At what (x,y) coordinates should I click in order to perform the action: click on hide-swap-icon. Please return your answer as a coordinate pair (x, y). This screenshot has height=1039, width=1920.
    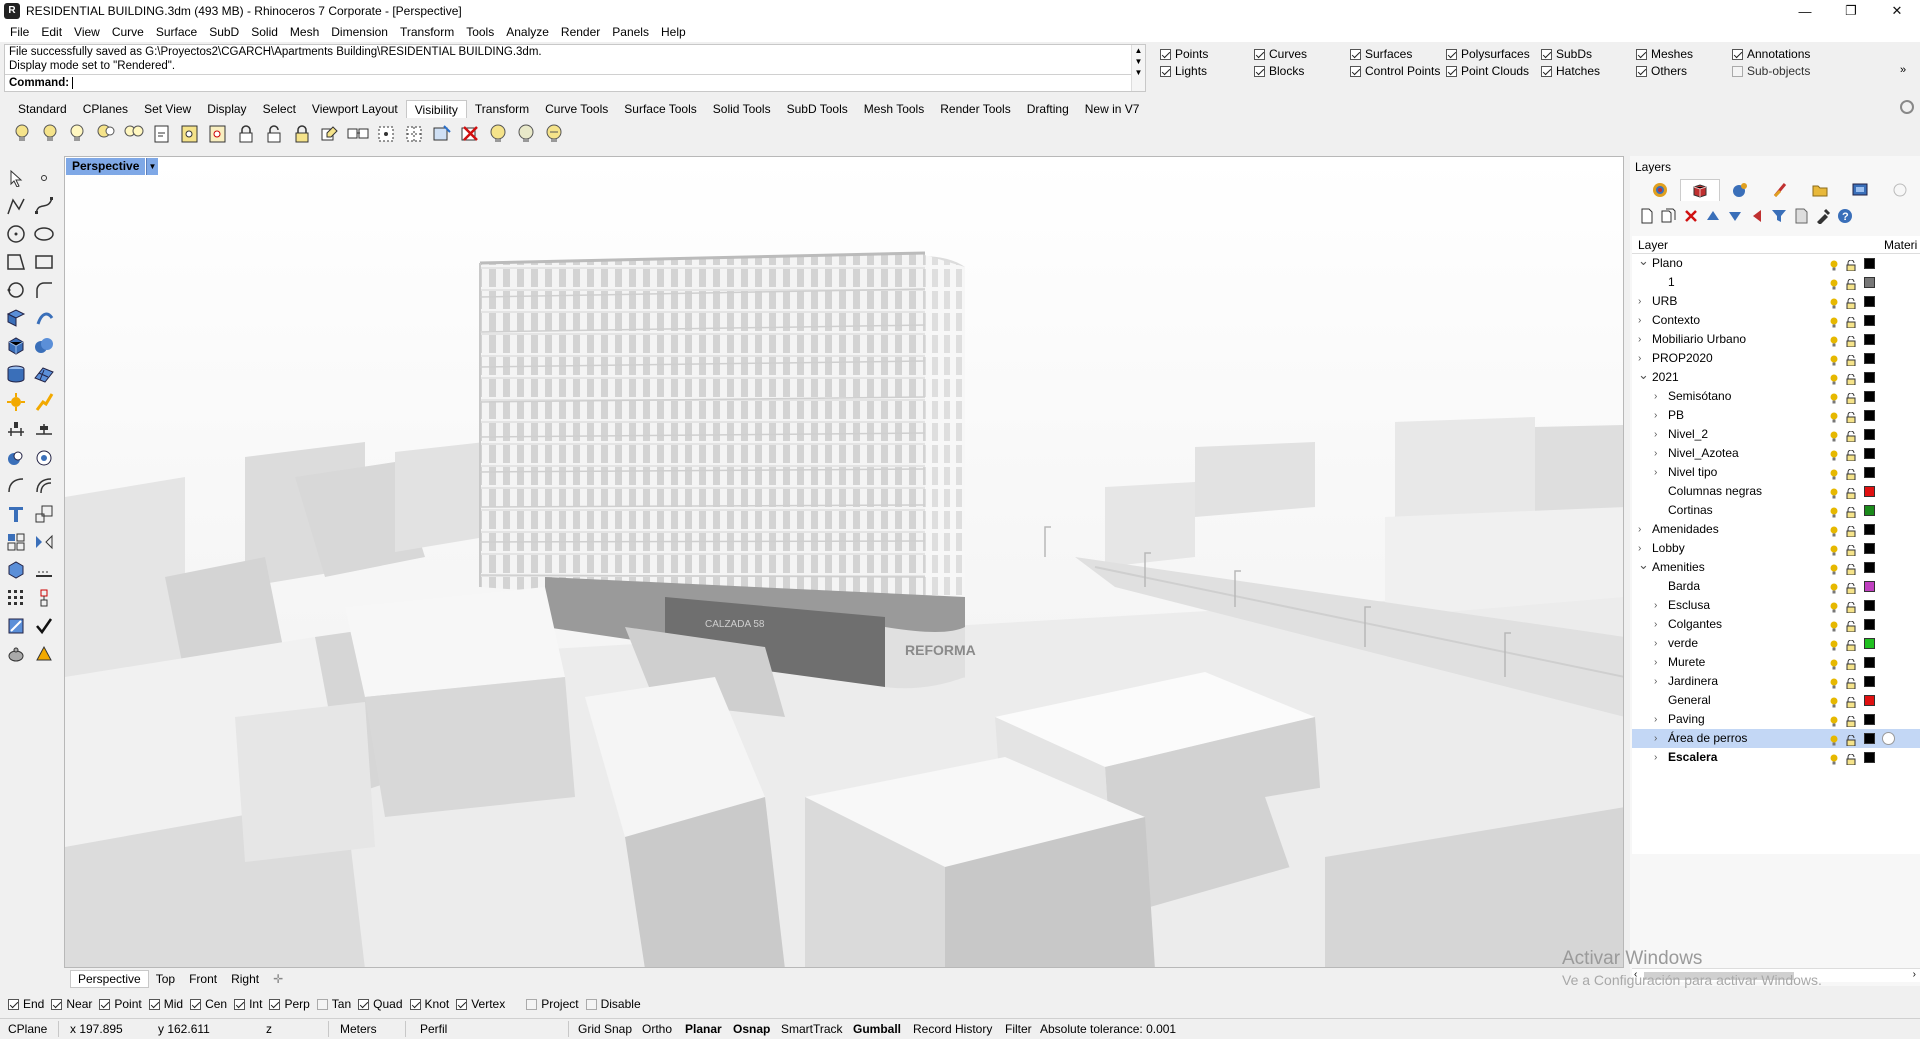
    Looking at the image, I should click on (106, 134).